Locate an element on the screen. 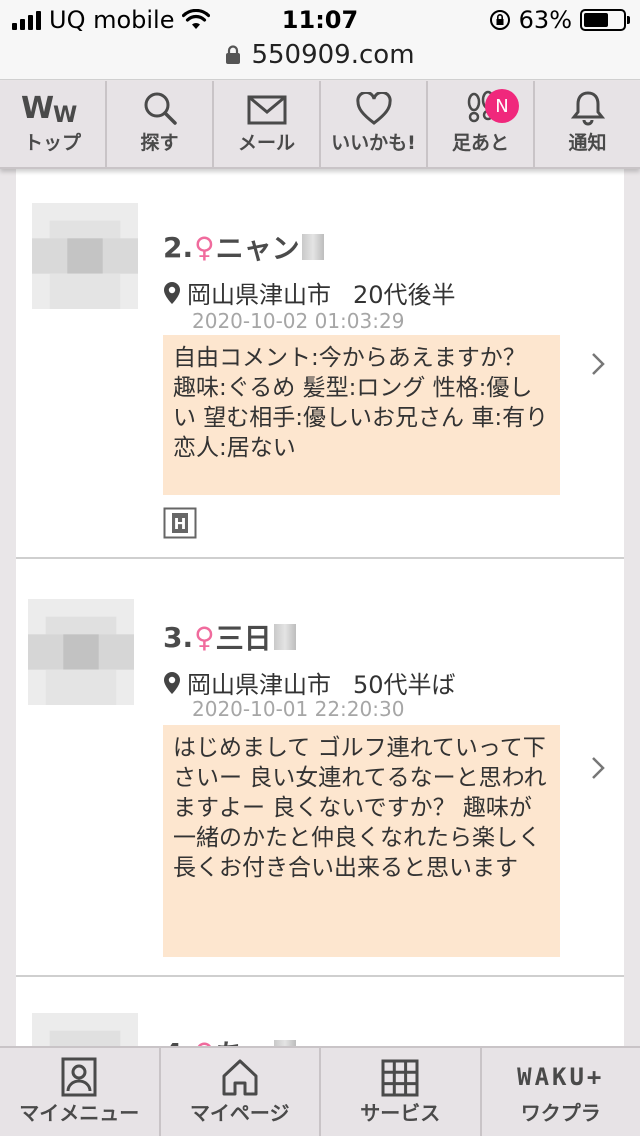 The height and width of the screenshot is (1136, 640). bnav-service: サービス is located at coordinates (401, 1092).